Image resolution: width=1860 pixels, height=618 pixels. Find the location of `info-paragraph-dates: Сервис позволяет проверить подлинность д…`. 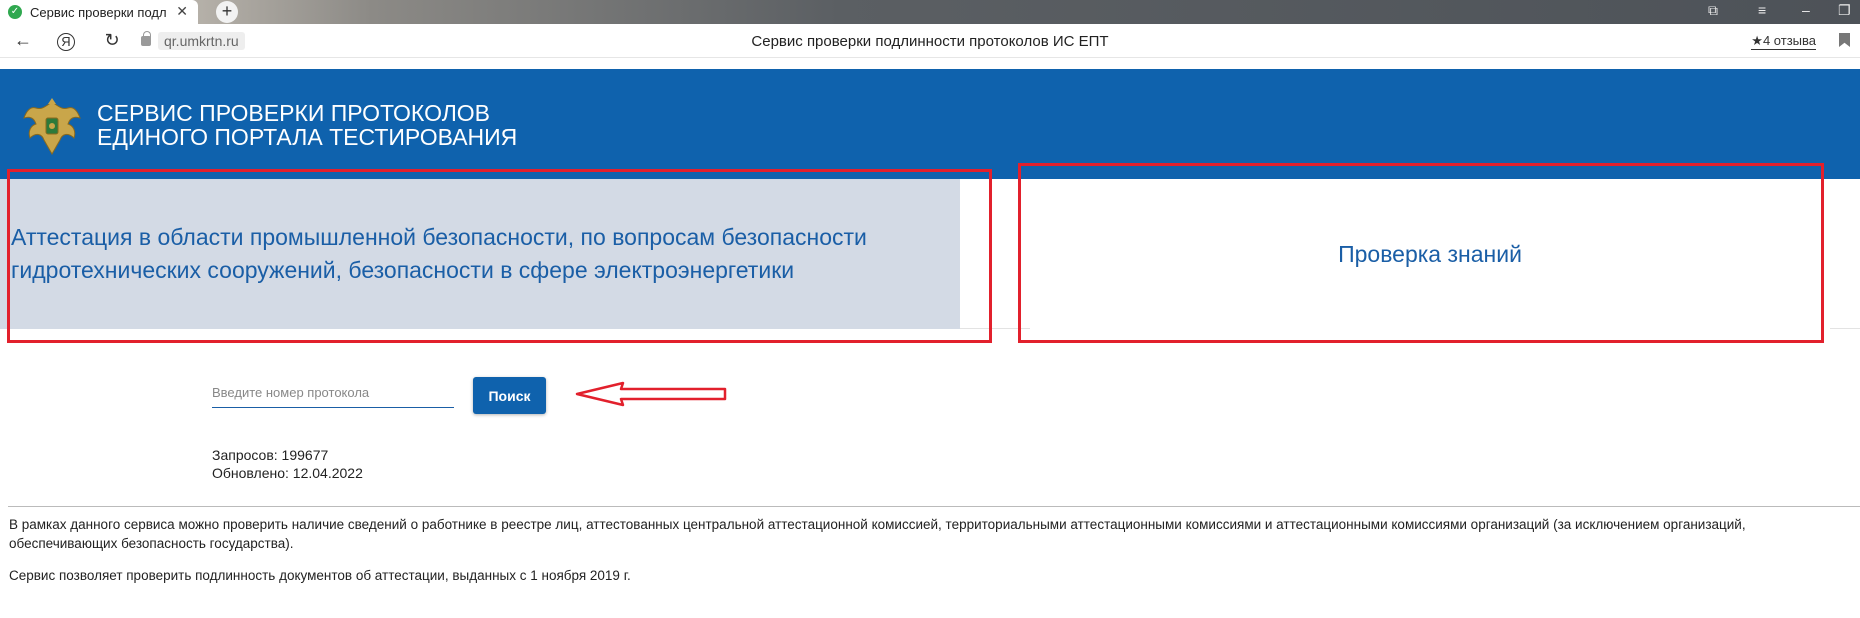

info-paragraph-dates: Сервис позволяет проверить подлинность д… is located at coordinates (320, 575).